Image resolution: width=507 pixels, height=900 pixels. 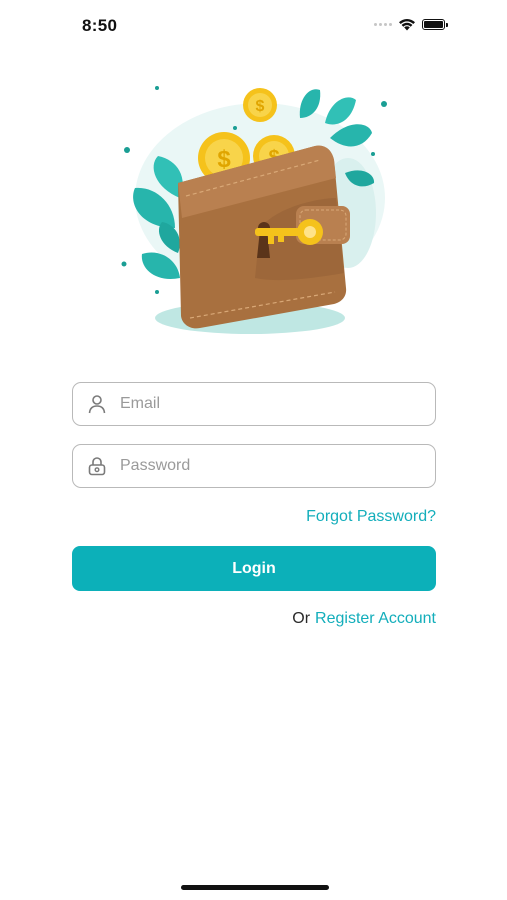 What do you see at coordinates (97, 466) in the screenshot?
I see `lock-icon` at bounding box center [97, 466].